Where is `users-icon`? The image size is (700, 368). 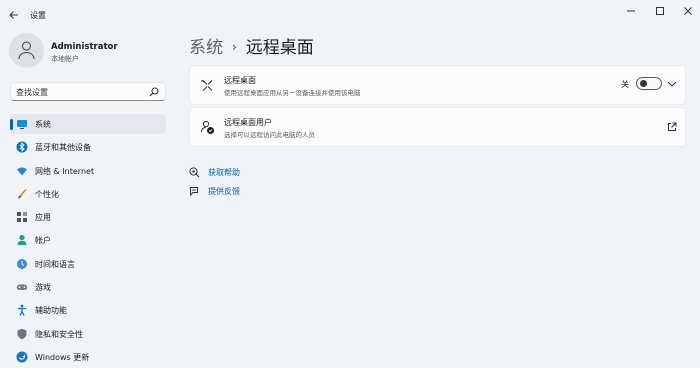 users-icon is located at coordinates (207, 127).